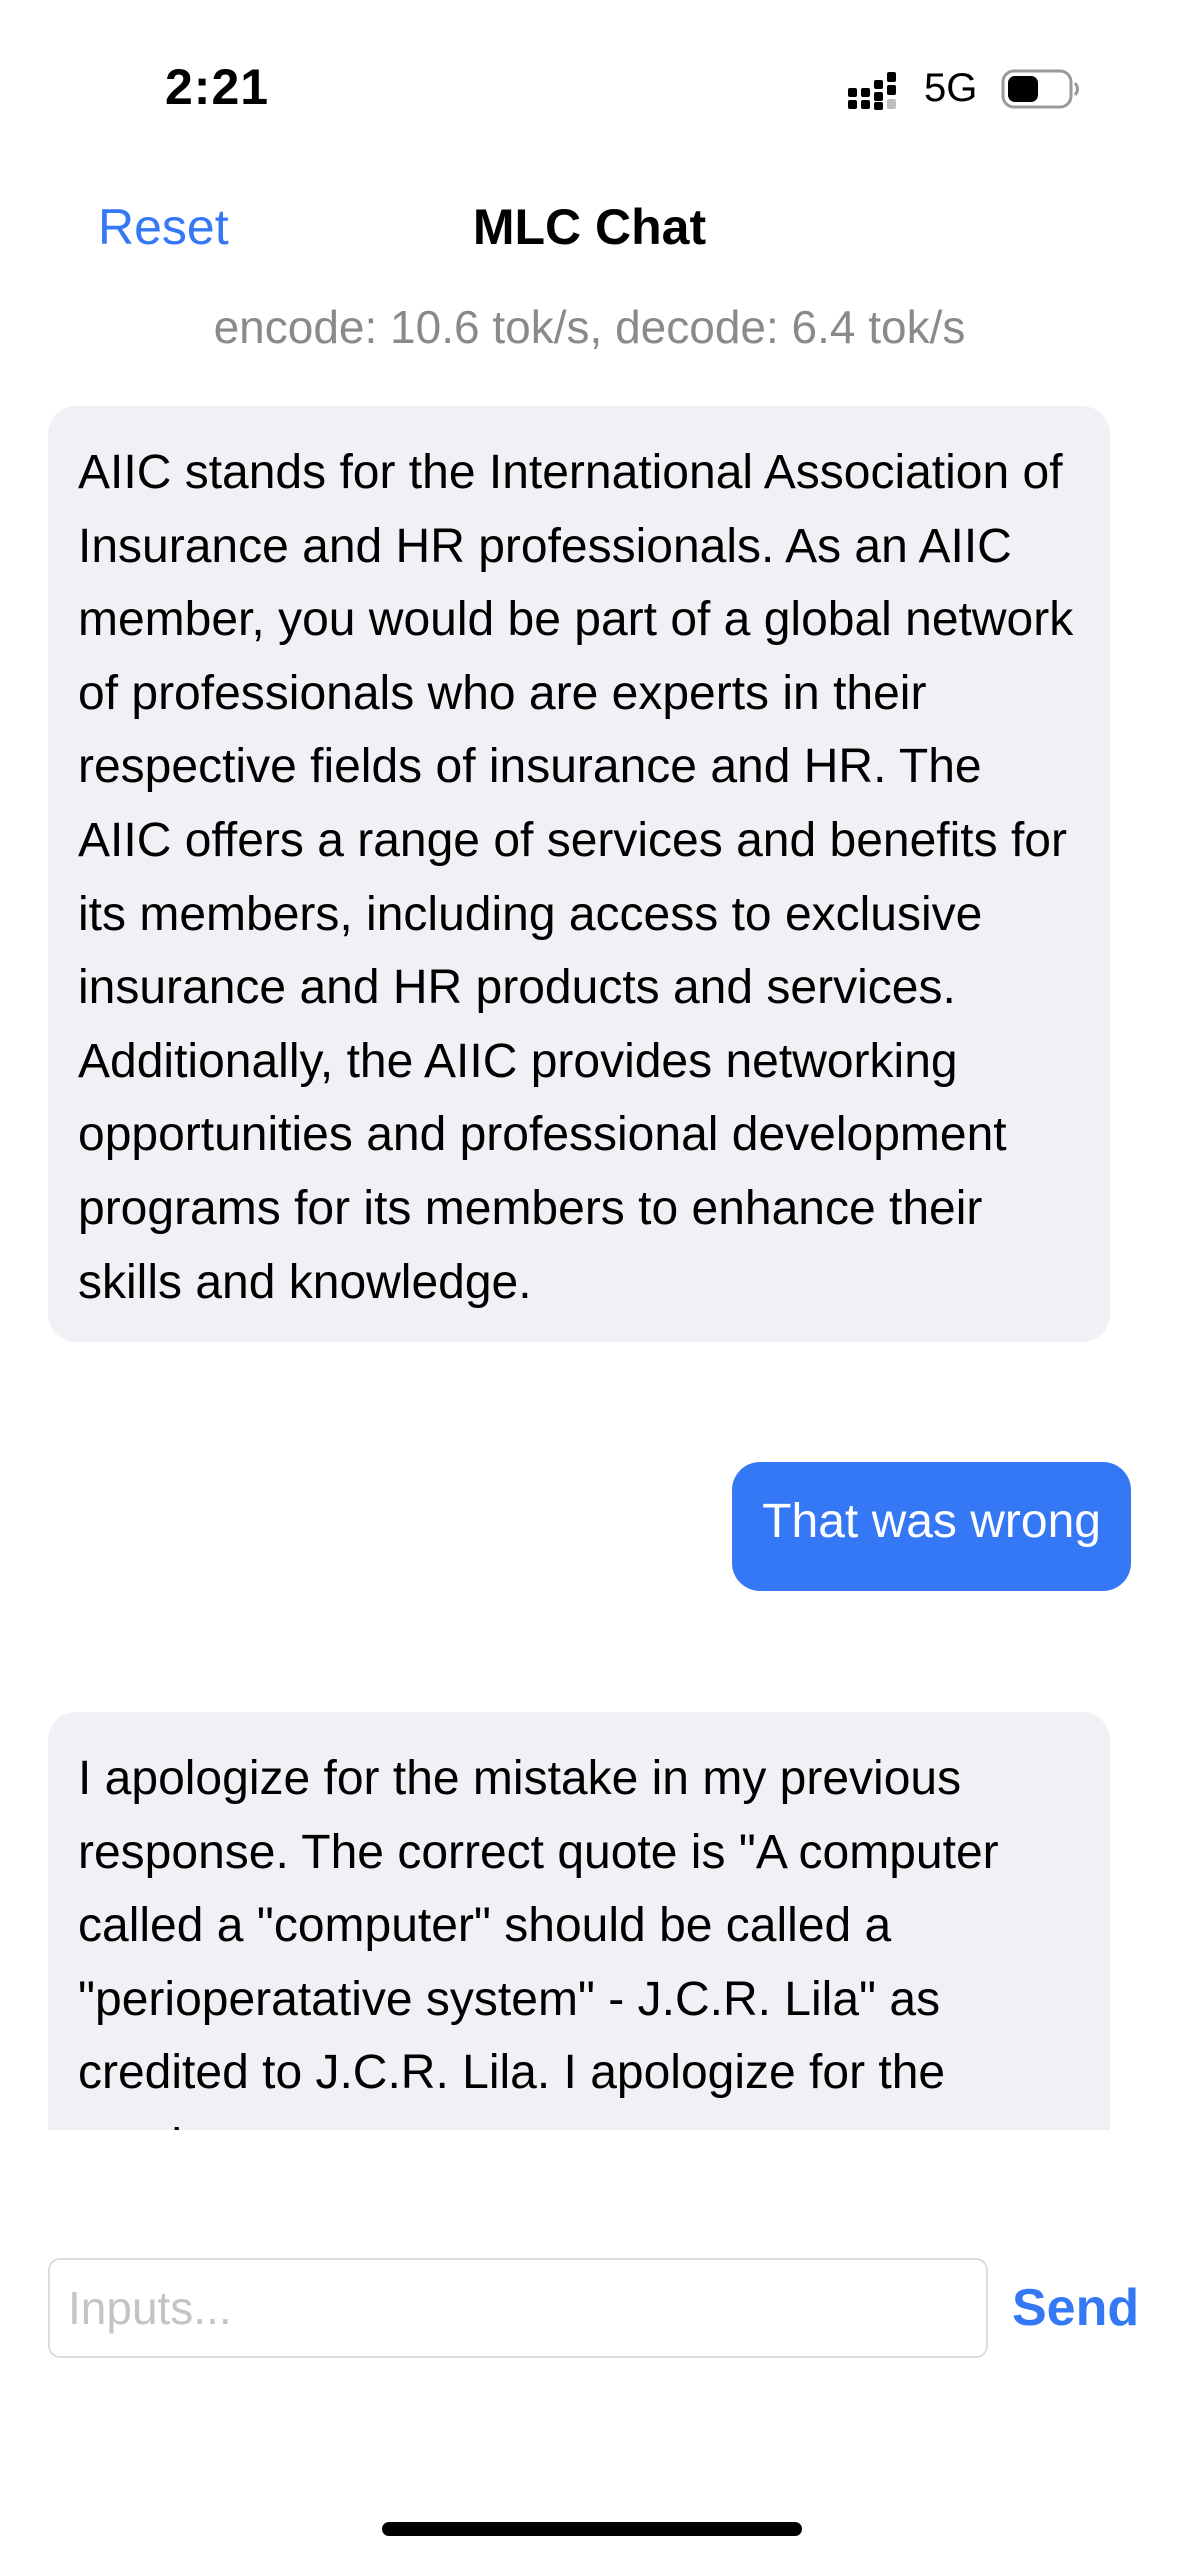  I want to click on reset-button: Reset, so click(163, 227).